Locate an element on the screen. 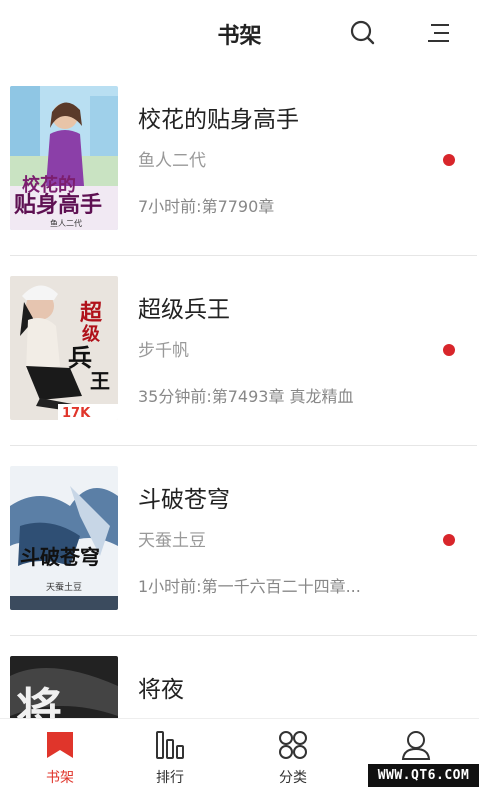 This screenshot has width=479, height=788. tab-ranking: 排行 is located at coordinates (170, 753).